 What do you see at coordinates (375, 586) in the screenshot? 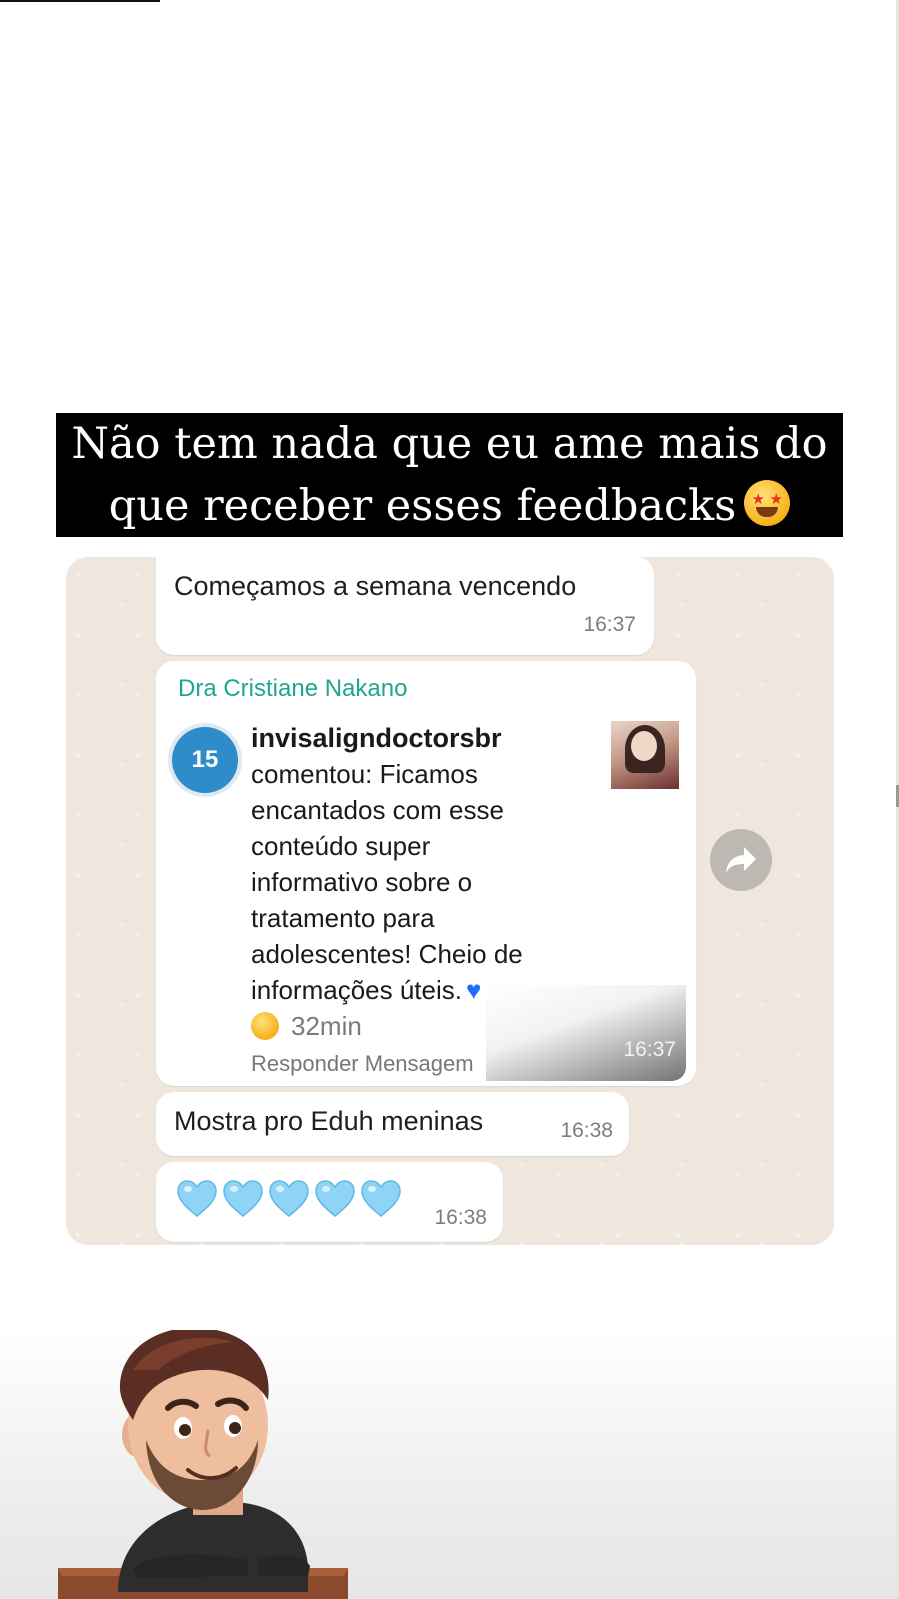
I see `message-text: Começamos a semana vencendo` at bounding box center [375, 586].